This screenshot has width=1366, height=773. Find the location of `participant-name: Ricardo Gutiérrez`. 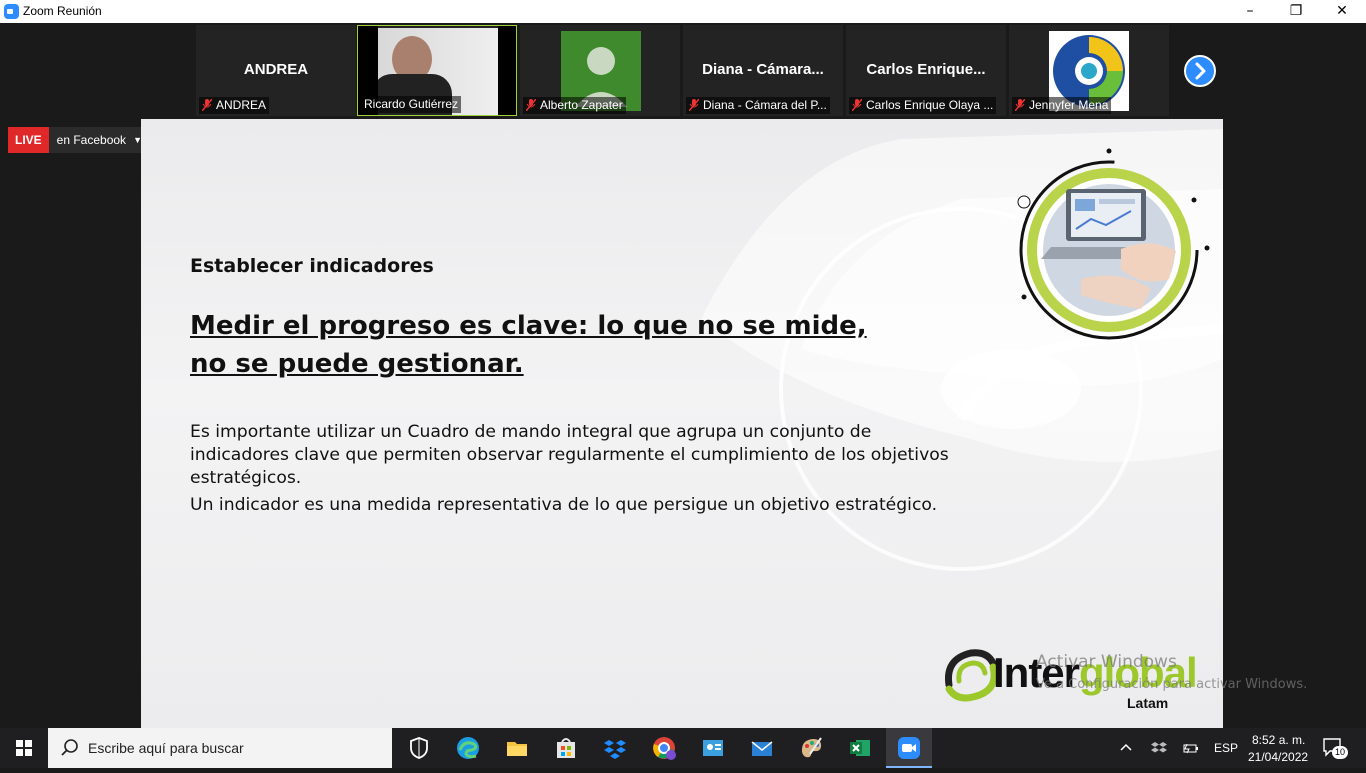

participant-name: Ricardo Gutiérrez is located at coordinates (411, 104).